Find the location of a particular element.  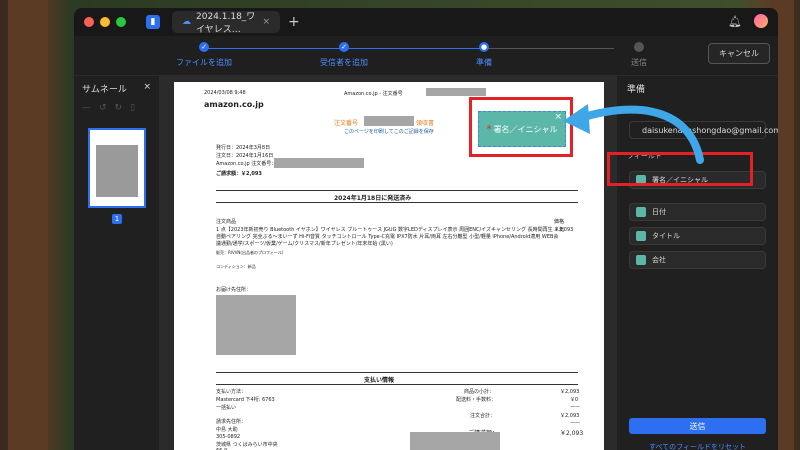

order-date: 注文日：2024年1月16日 is located at coordinates (245, 156).